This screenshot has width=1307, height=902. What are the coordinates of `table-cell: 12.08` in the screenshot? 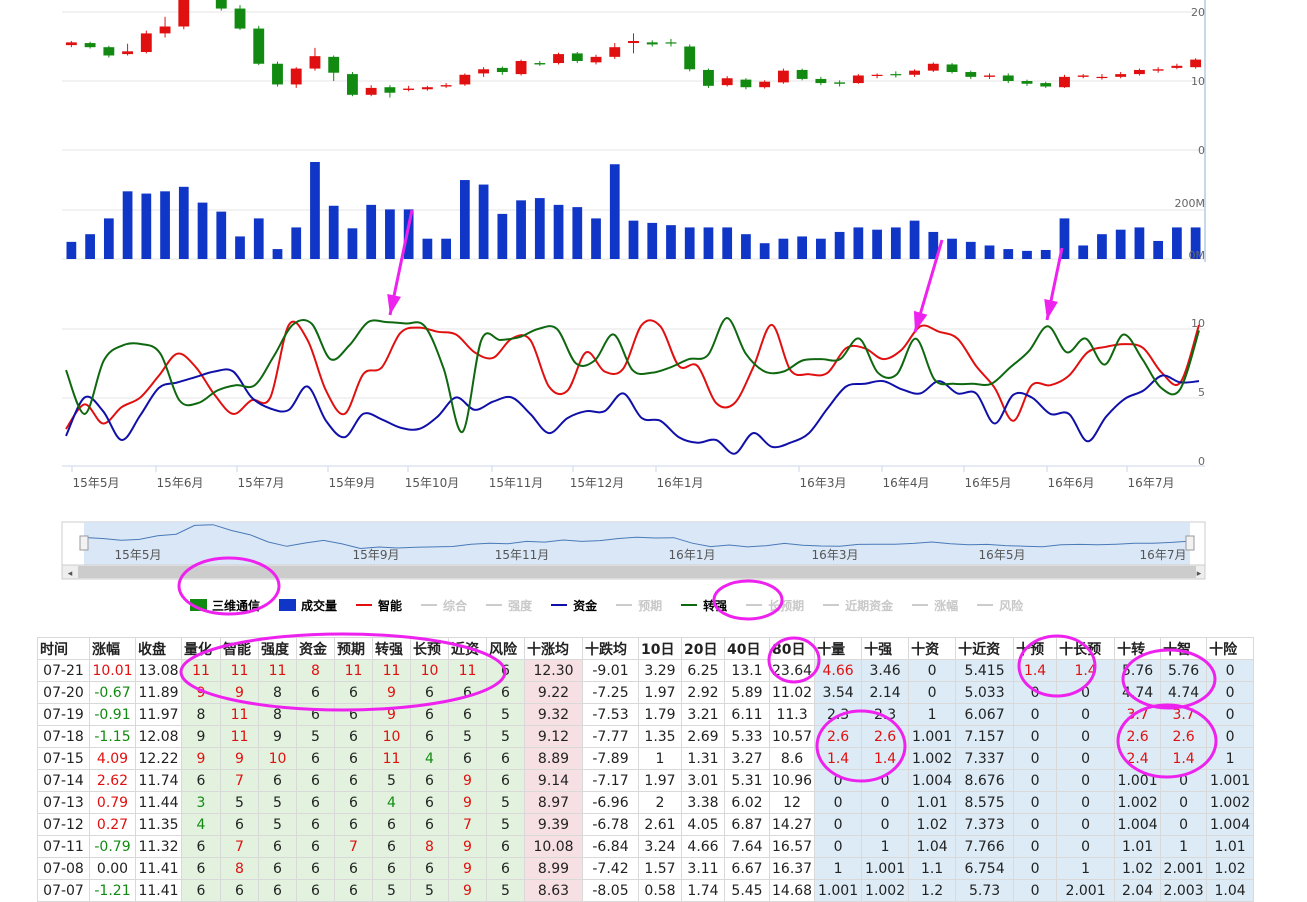 It's located at (158, 736).